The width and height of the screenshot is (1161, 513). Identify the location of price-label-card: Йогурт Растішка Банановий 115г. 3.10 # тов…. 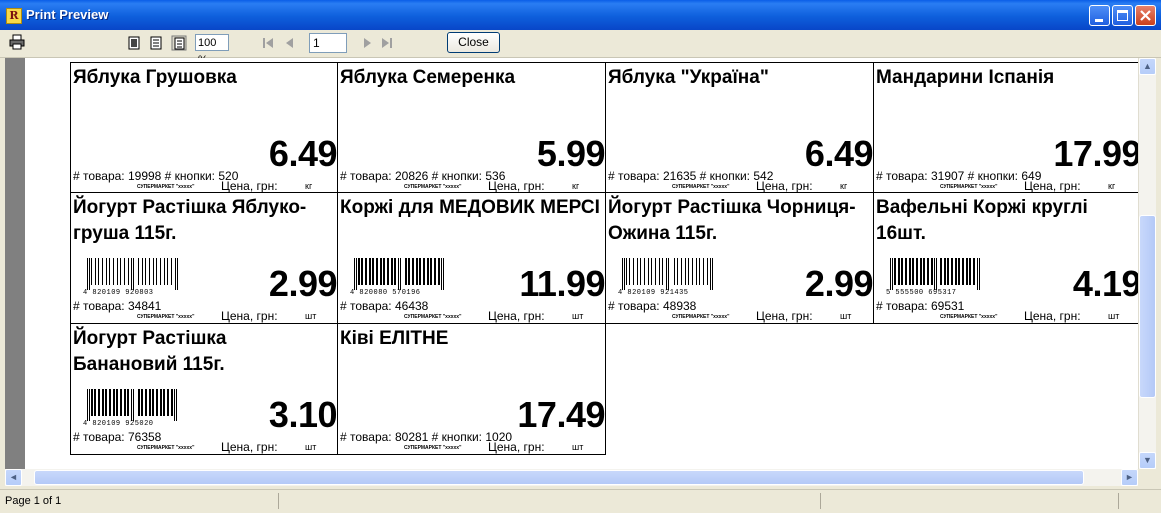
(204, 389).